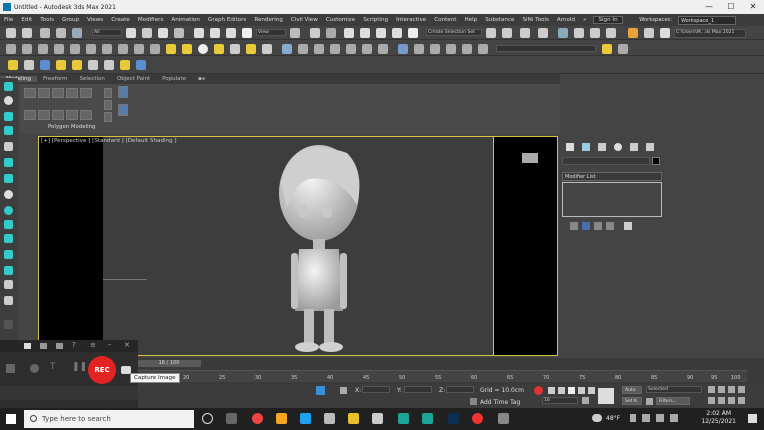 The width and height of the screenshot is (764, 430). What do you see at coordinates (335, 49) in the screenshot?
I see `spacewarp-icon` at bounding box center [335, 49].